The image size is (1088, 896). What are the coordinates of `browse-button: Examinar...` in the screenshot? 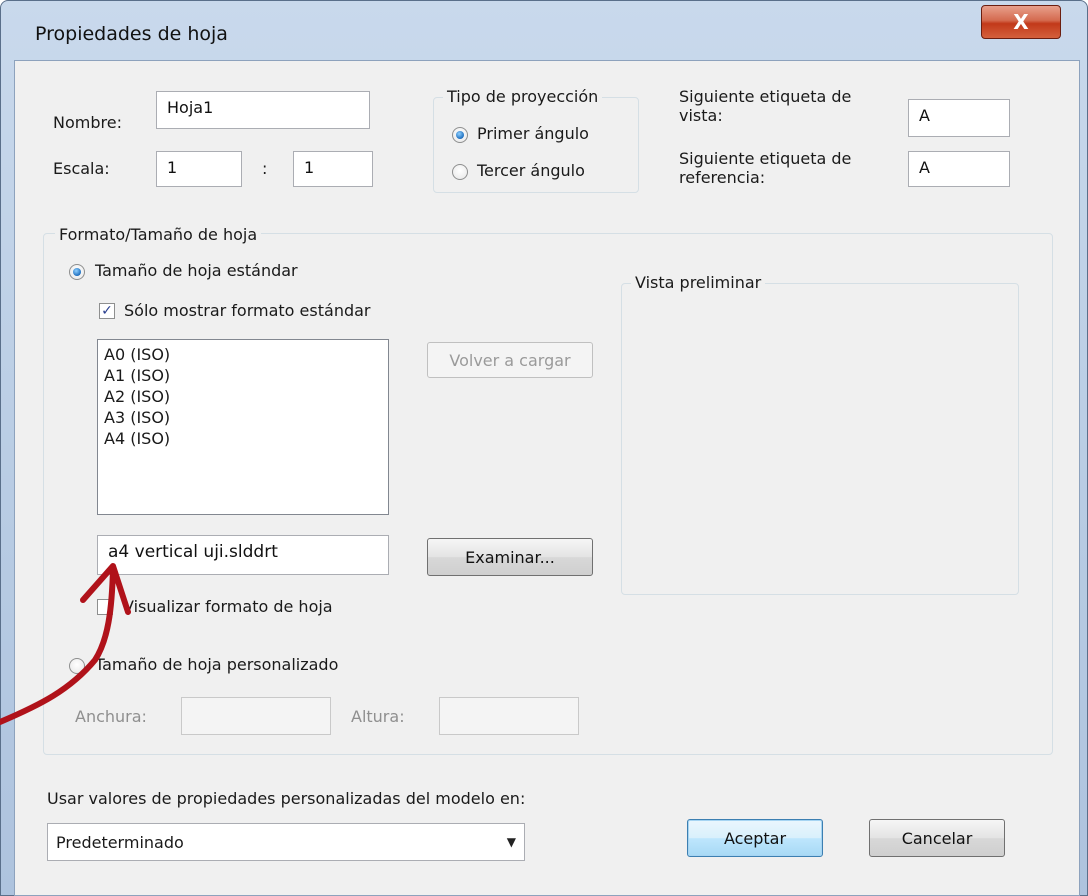 It's located at (510, 557).